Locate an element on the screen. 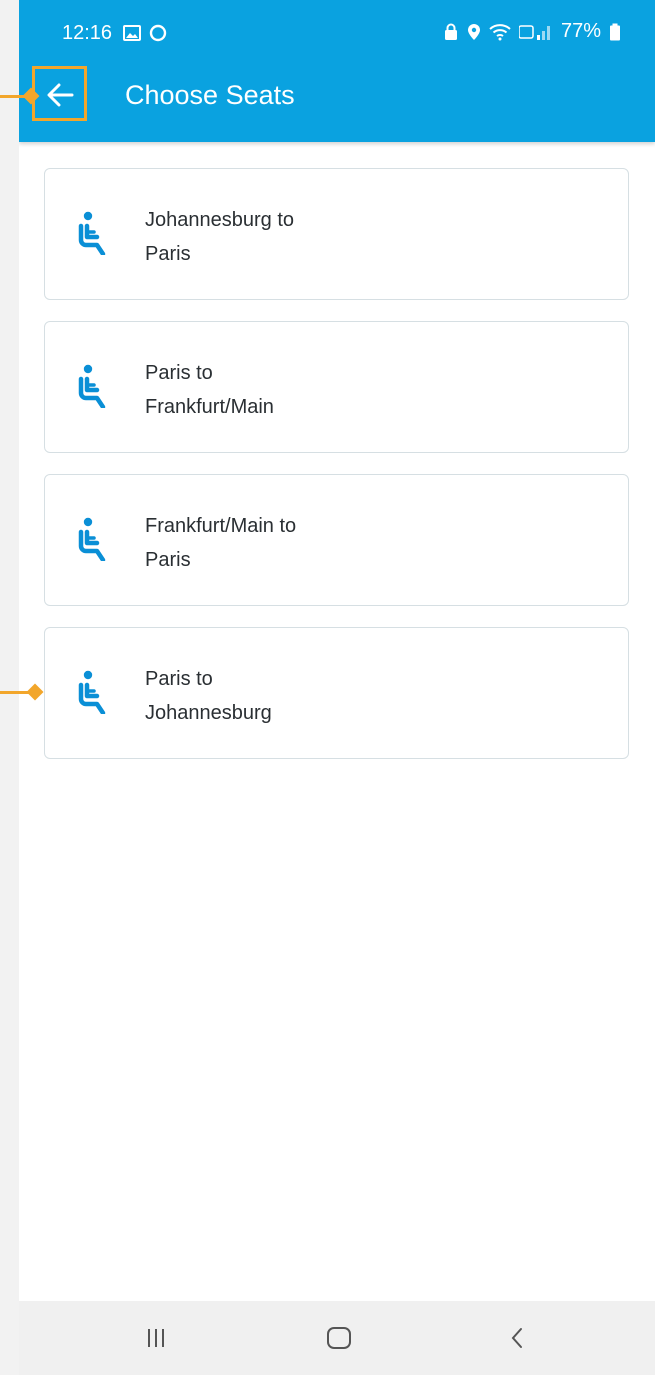  nav-back-icon is located at coordinates (516, 1338).